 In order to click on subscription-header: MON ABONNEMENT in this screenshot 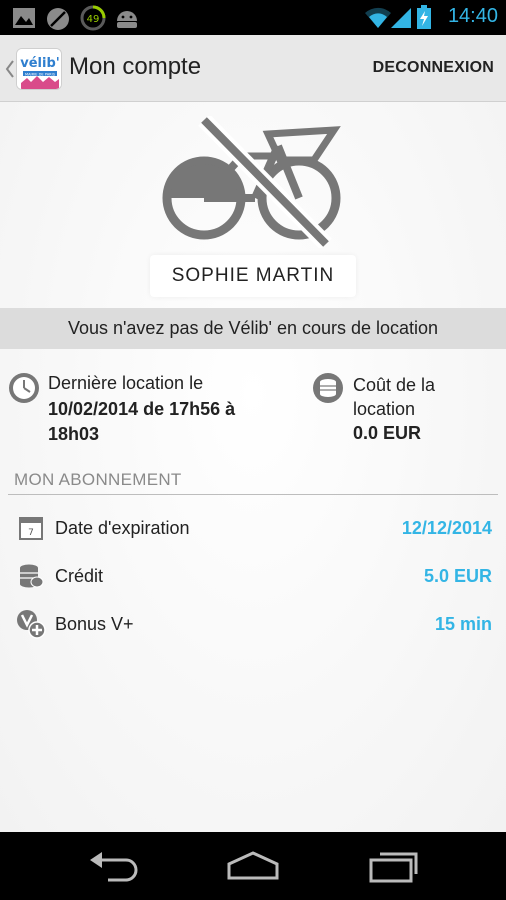, I will do `click(98, 479)`.